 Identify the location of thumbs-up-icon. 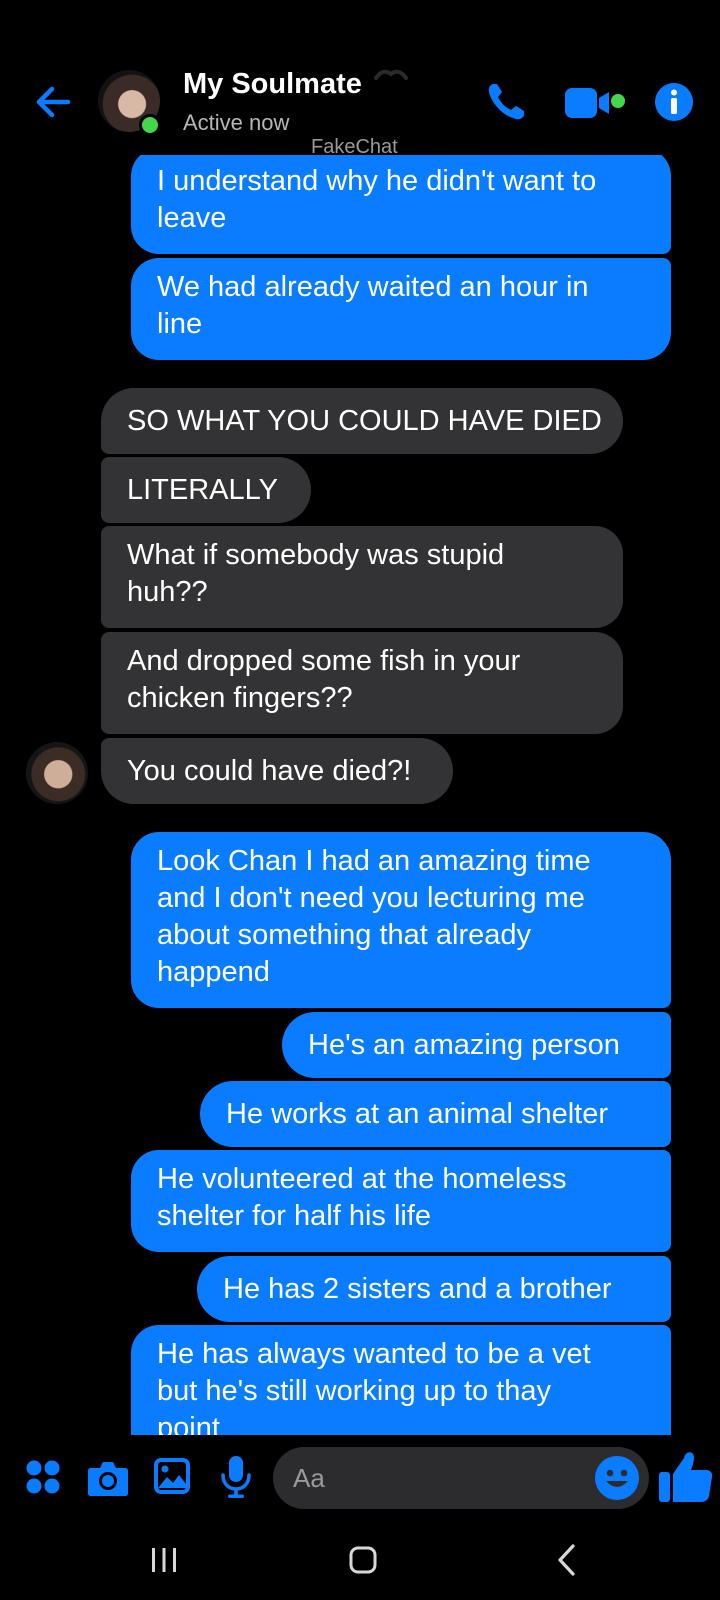
(686, 1477).